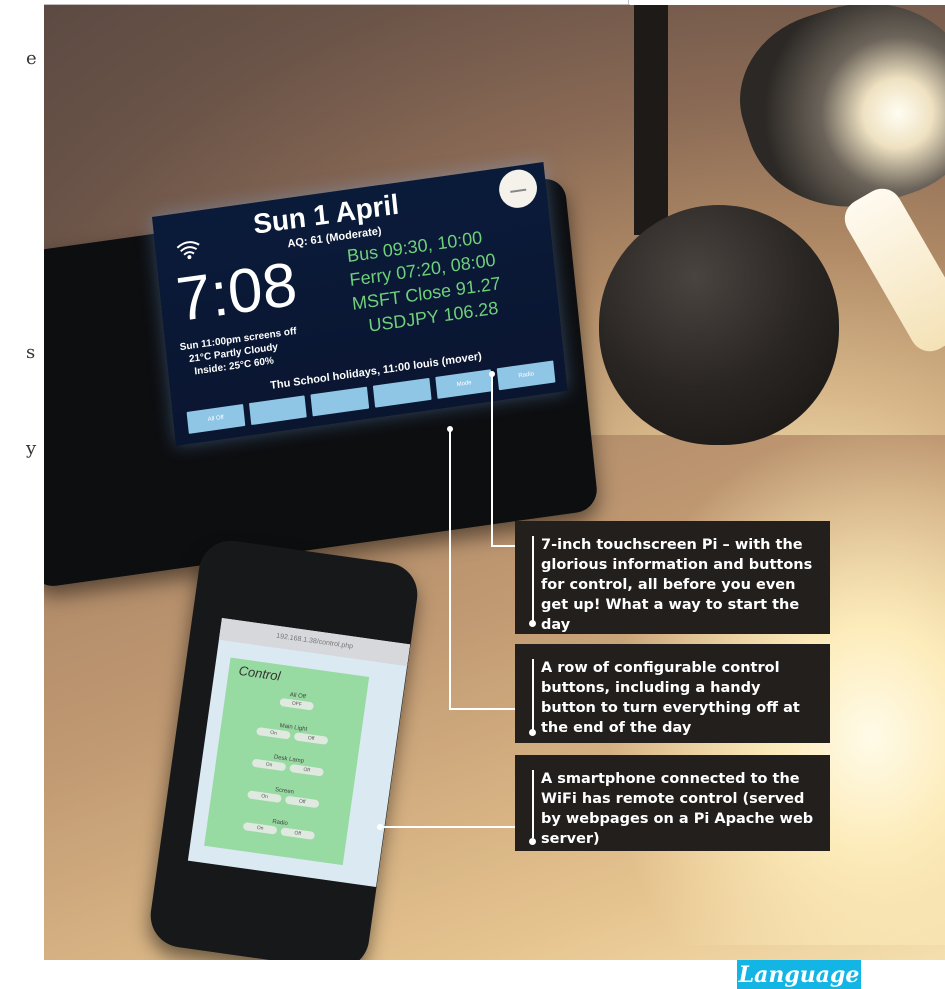 This screenshot has width=945, height=989. Describe the element at coordinates (31, 448) in the screenshot. I see `cut-off-letter: y` at that location.